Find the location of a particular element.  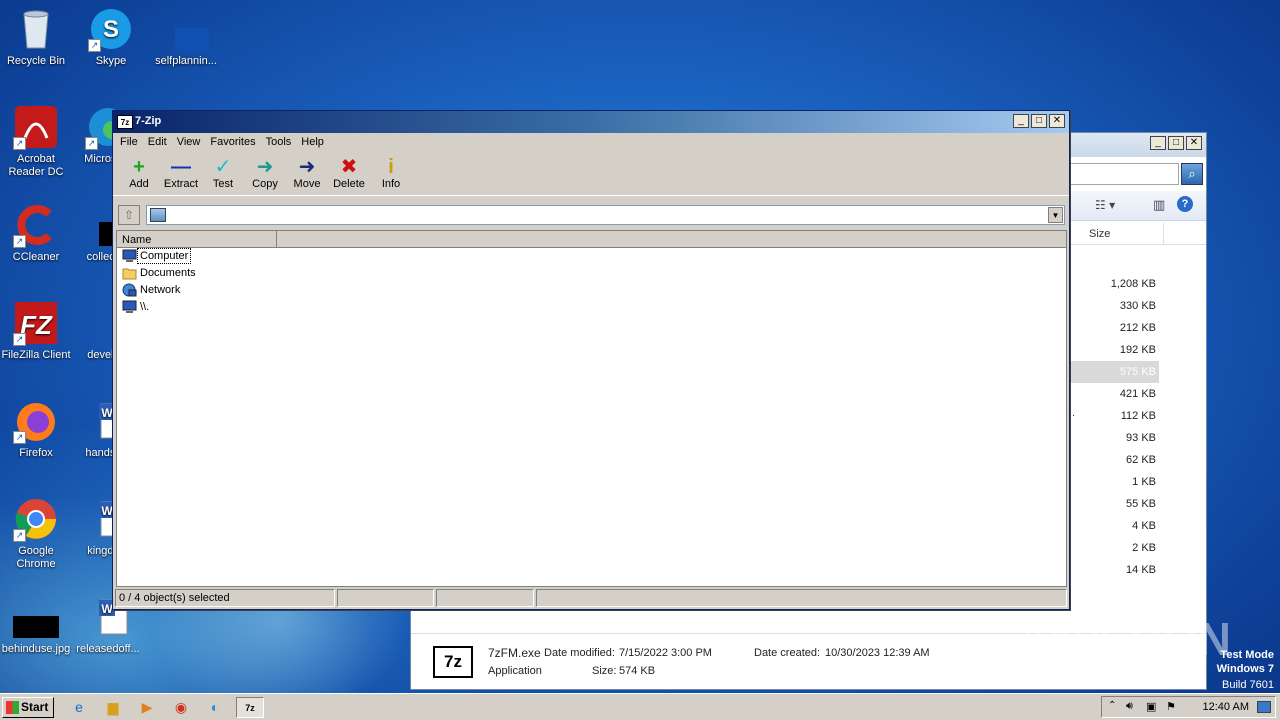

details-modified-label: Date modified: is located at coordinates (579, 653).